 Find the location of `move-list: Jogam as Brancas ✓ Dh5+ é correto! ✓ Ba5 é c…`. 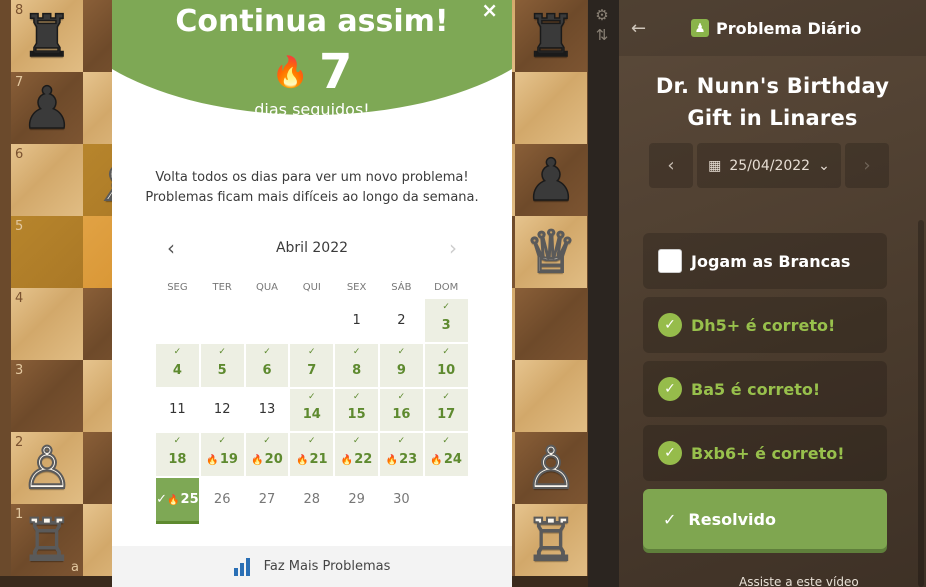

move-list: Jogam as Brancas ✓ Dh5+ é correto! ✓ Ba5 é c… is located at coordinates (765, 391).